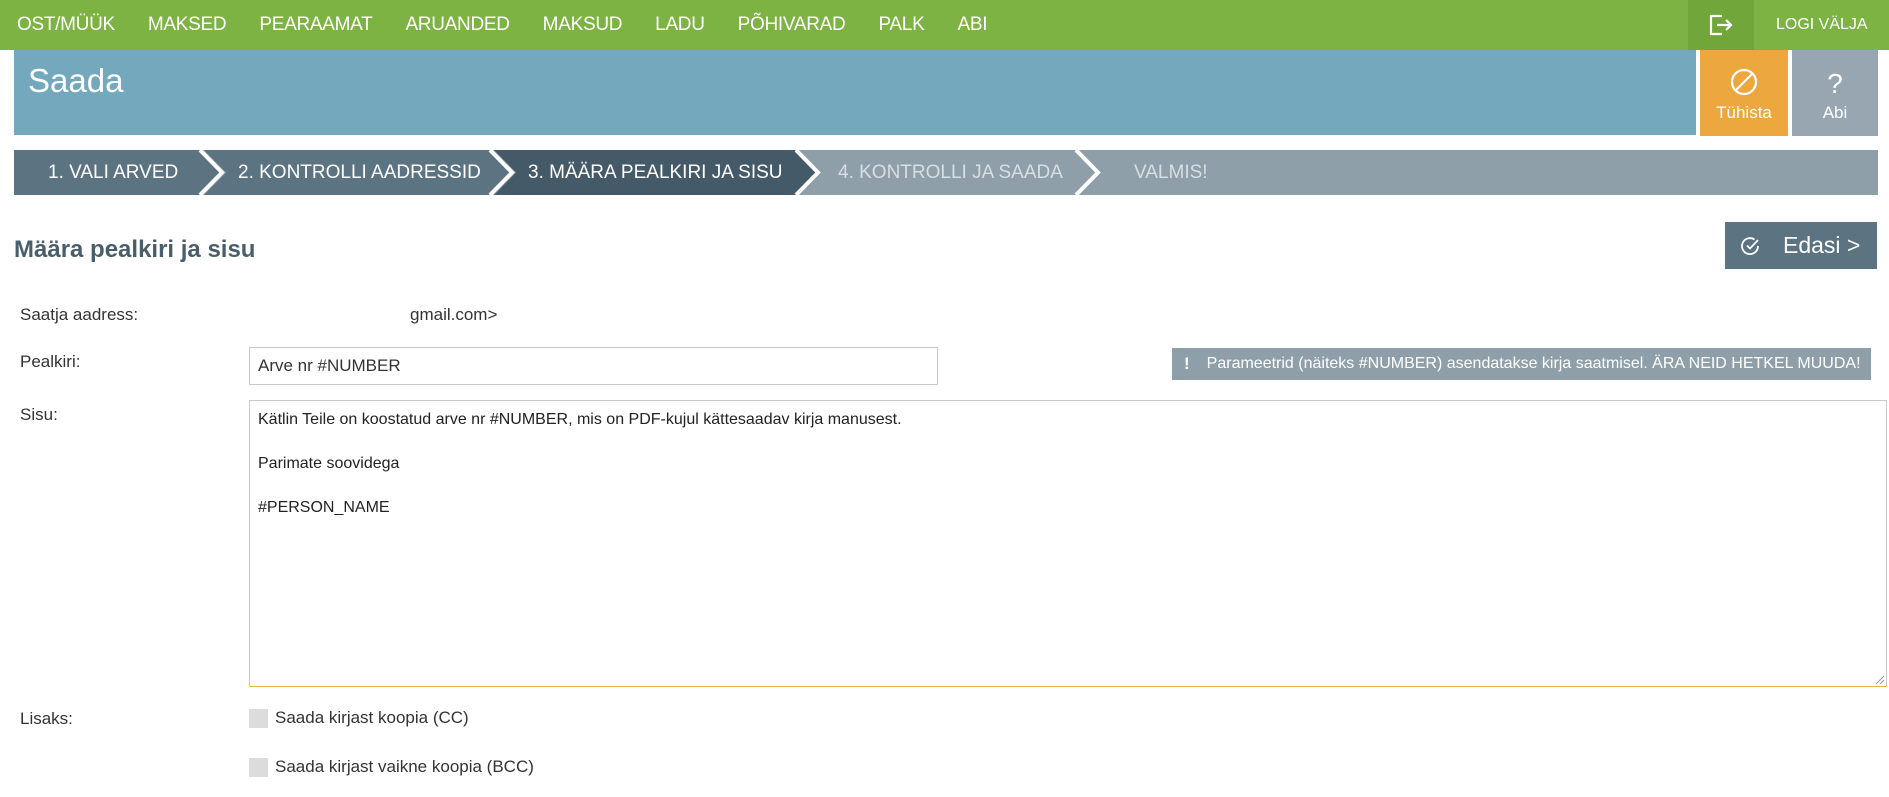  What do you see at coordinates (593, 366) in the screenshot?
I see `subject-input` at bounding box center [593, 366].